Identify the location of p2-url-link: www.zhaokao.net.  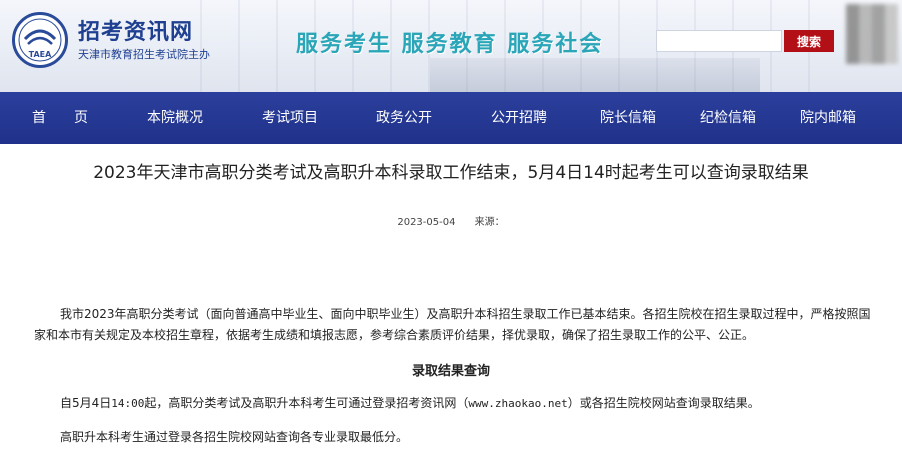
(517, 403).